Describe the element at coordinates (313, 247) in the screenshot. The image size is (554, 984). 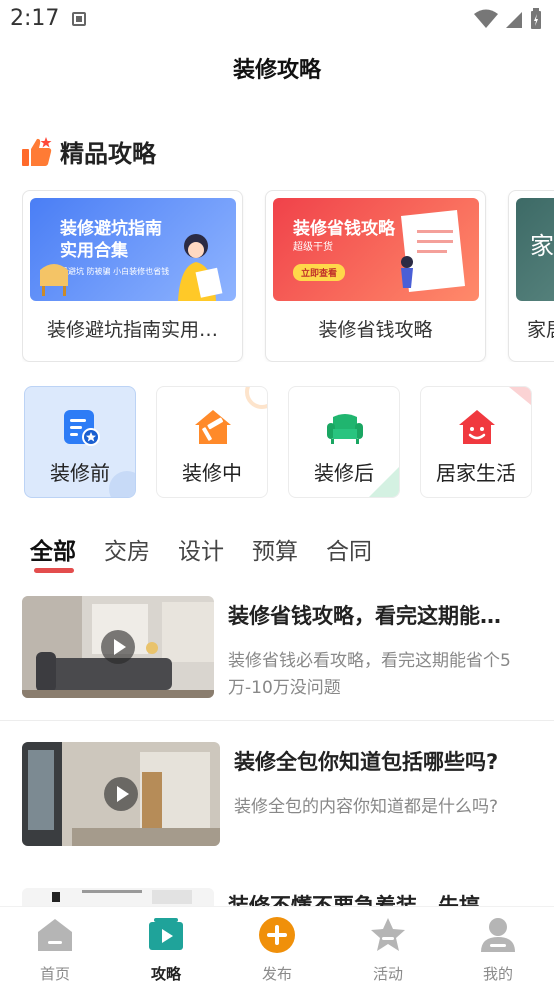
I see `thumb-subtitle: 超级干货` at that location.